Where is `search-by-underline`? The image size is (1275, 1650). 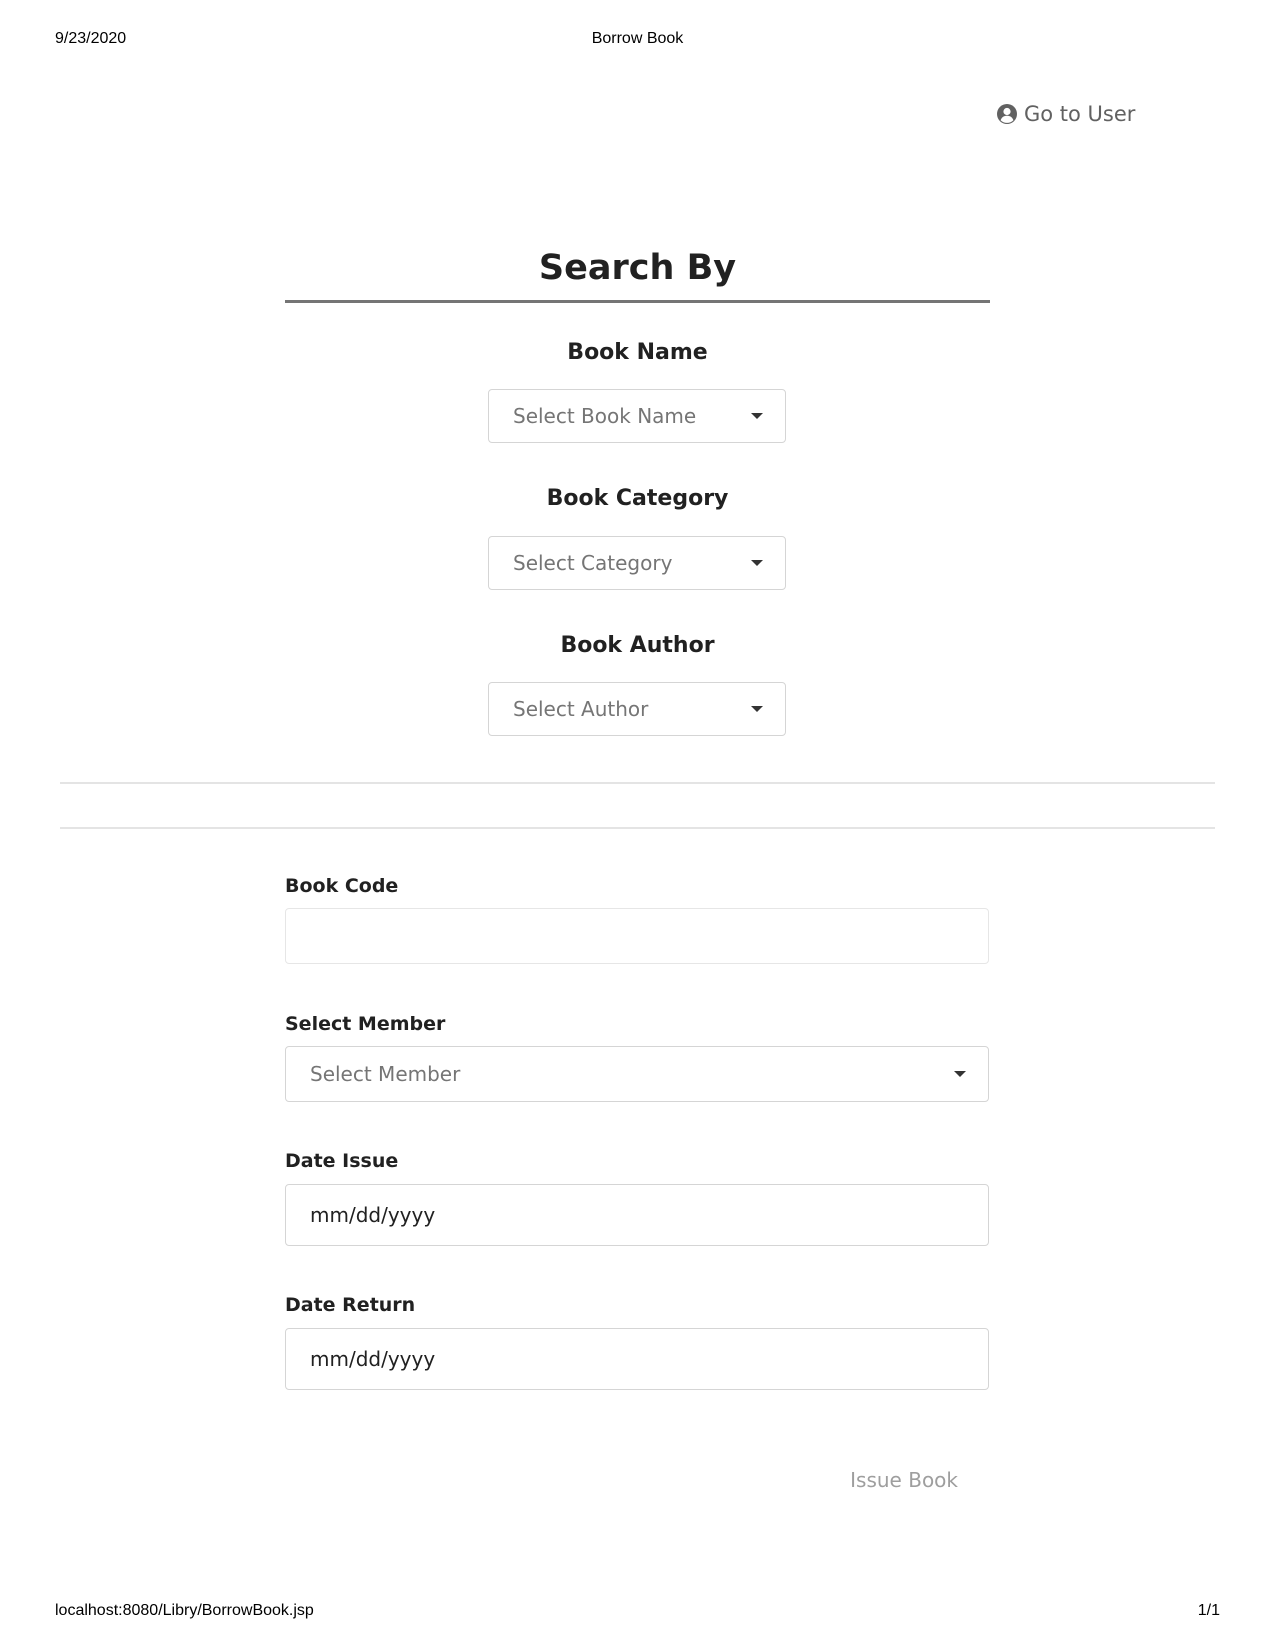 search-by-underline is located at coordinates (637, 301).